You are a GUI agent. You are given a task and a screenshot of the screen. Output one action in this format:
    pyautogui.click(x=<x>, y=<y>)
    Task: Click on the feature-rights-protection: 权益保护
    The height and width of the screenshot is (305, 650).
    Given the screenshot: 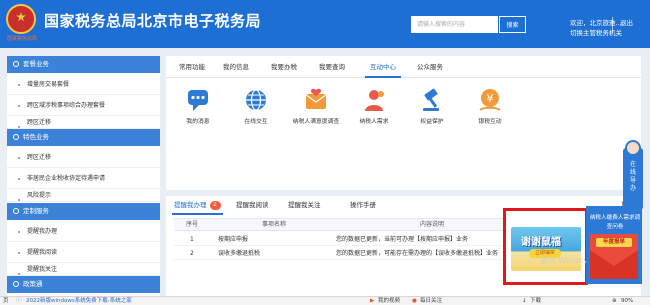 What is the action you would take?
    pyautogui.click(x=432, y=109)
    